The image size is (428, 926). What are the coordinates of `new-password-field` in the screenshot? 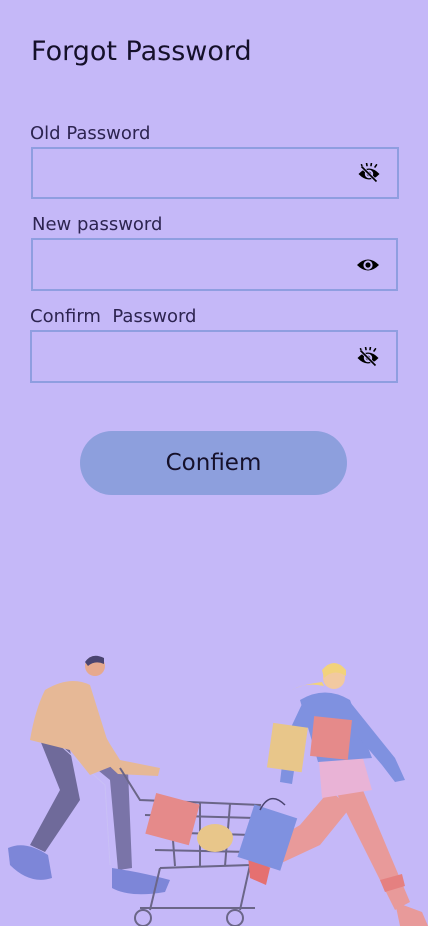 It's located at (214, 264).